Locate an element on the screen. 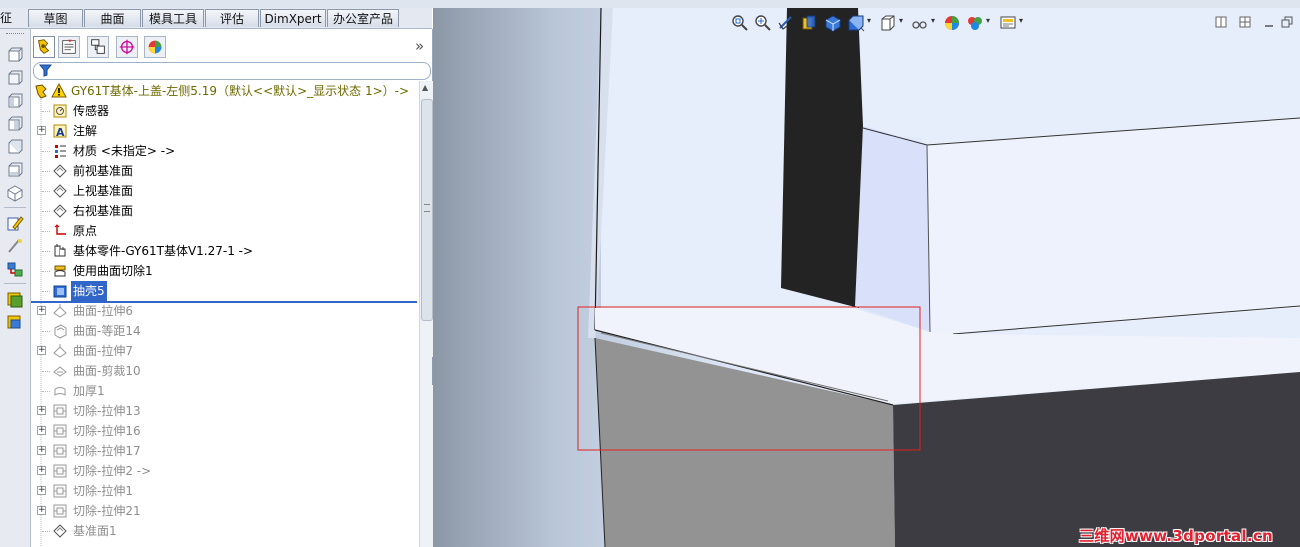  scroll-up-arrow-icon: ▲ is located at coordinates (425, 87).